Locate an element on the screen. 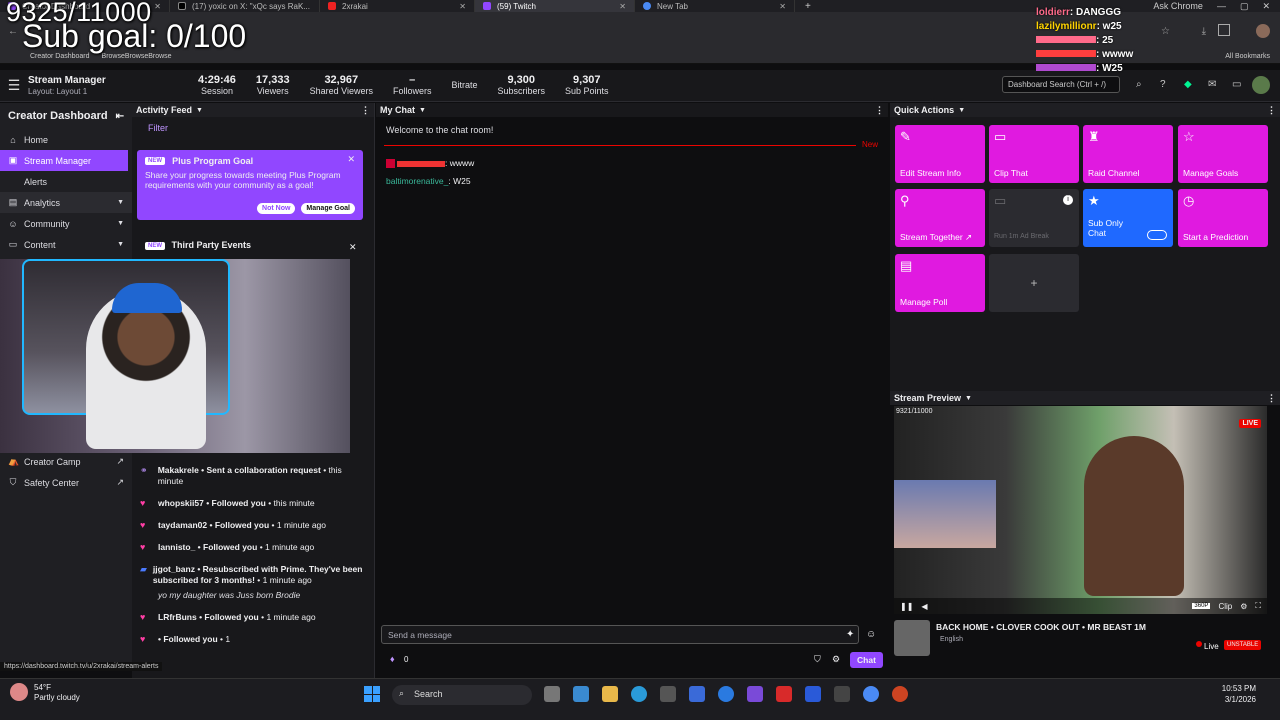  sub-only-chat-button: ★ Sub Only Chat is located at coordinates (1128, 218).